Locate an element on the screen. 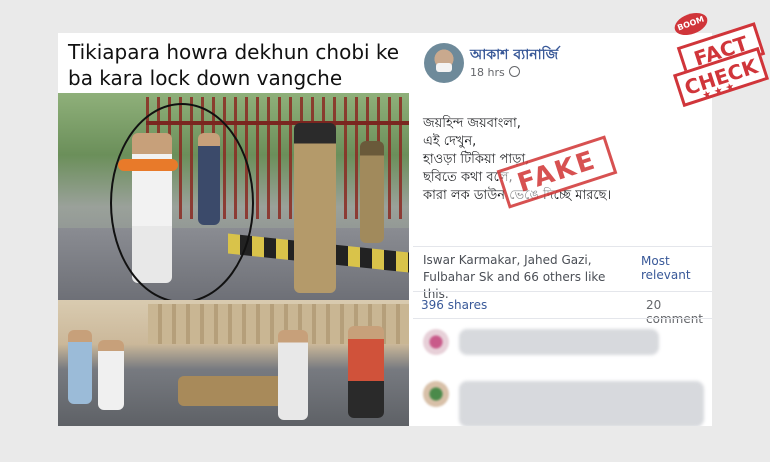  lathi-charge-photo is located at coordinates (233, 363).